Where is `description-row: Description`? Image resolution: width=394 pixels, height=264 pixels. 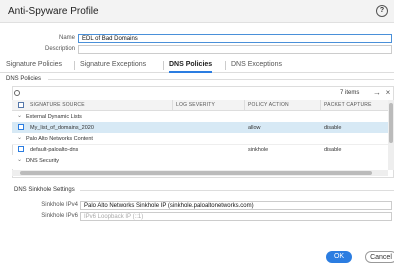
description-row: Description is located at coordinates (197, 50).